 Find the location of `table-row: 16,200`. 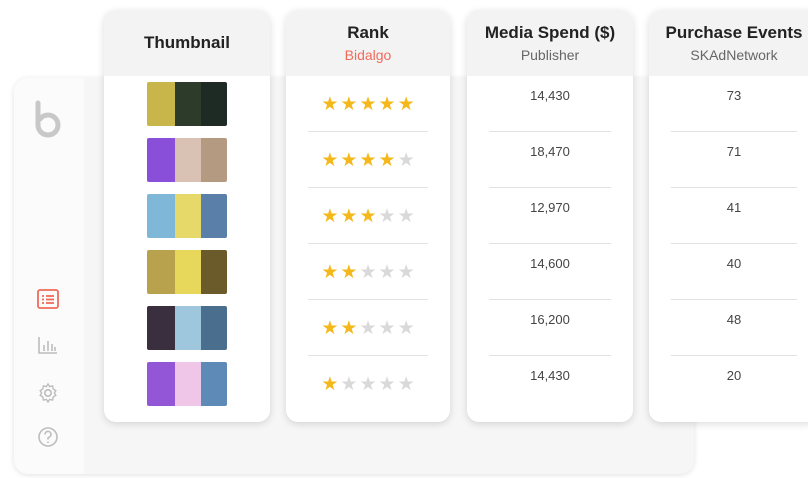

table-row: 16,200 is located at coordinates (550, 328).